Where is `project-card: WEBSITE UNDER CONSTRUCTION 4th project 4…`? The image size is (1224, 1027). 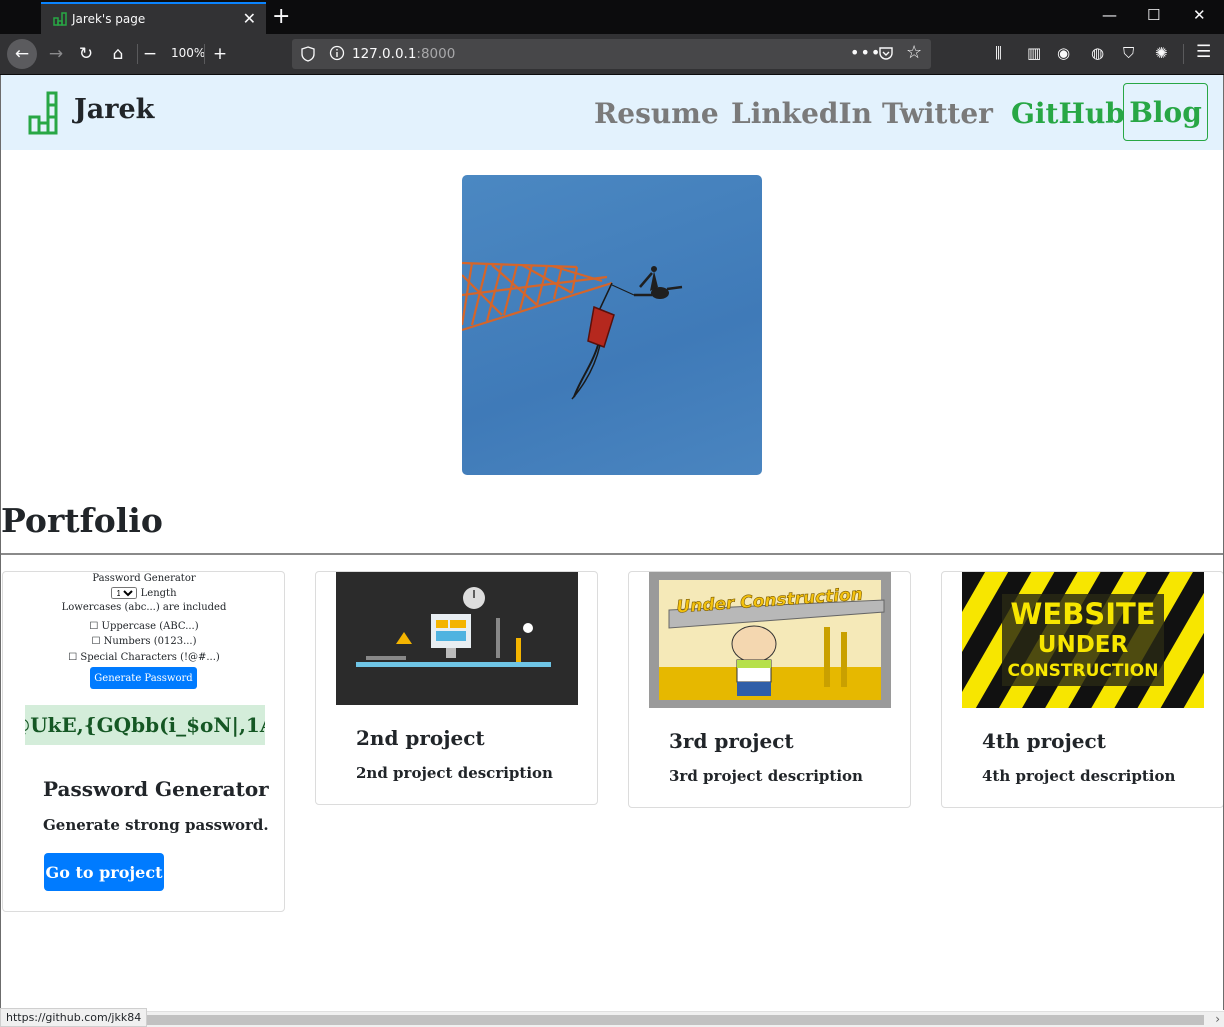
project-card: WEBSITE UNDER CONSTRUCTION 4th project 4… is located at coordinates (1082, 689).